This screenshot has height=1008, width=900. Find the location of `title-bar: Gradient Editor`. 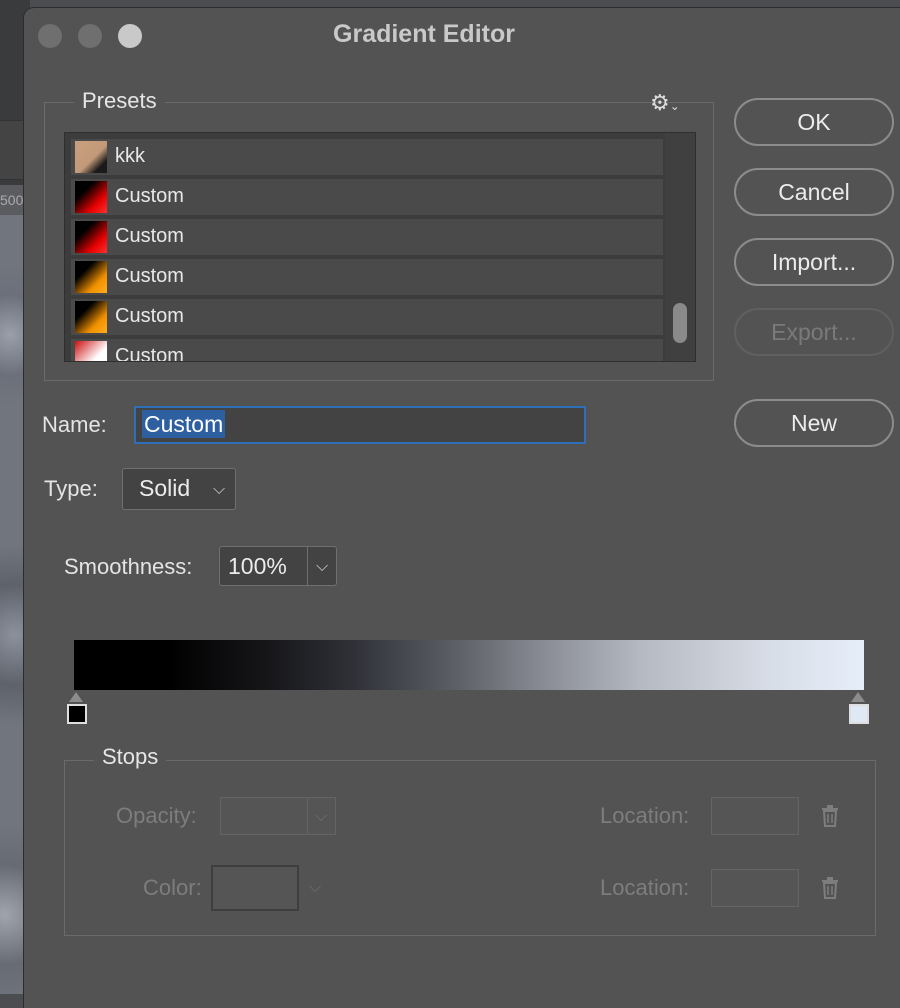

title-bar: Gradient Editor is located at coordinates (462, 36).